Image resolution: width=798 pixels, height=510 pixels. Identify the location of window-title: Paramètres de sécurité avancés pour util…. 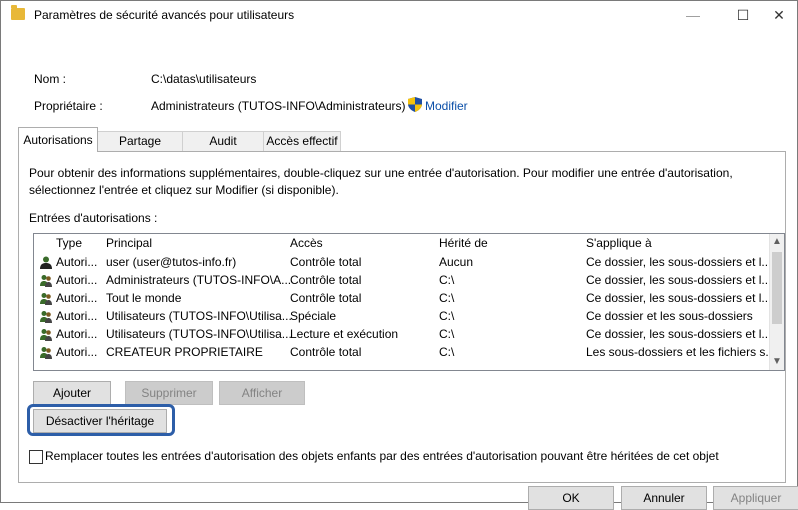
(164, 15).